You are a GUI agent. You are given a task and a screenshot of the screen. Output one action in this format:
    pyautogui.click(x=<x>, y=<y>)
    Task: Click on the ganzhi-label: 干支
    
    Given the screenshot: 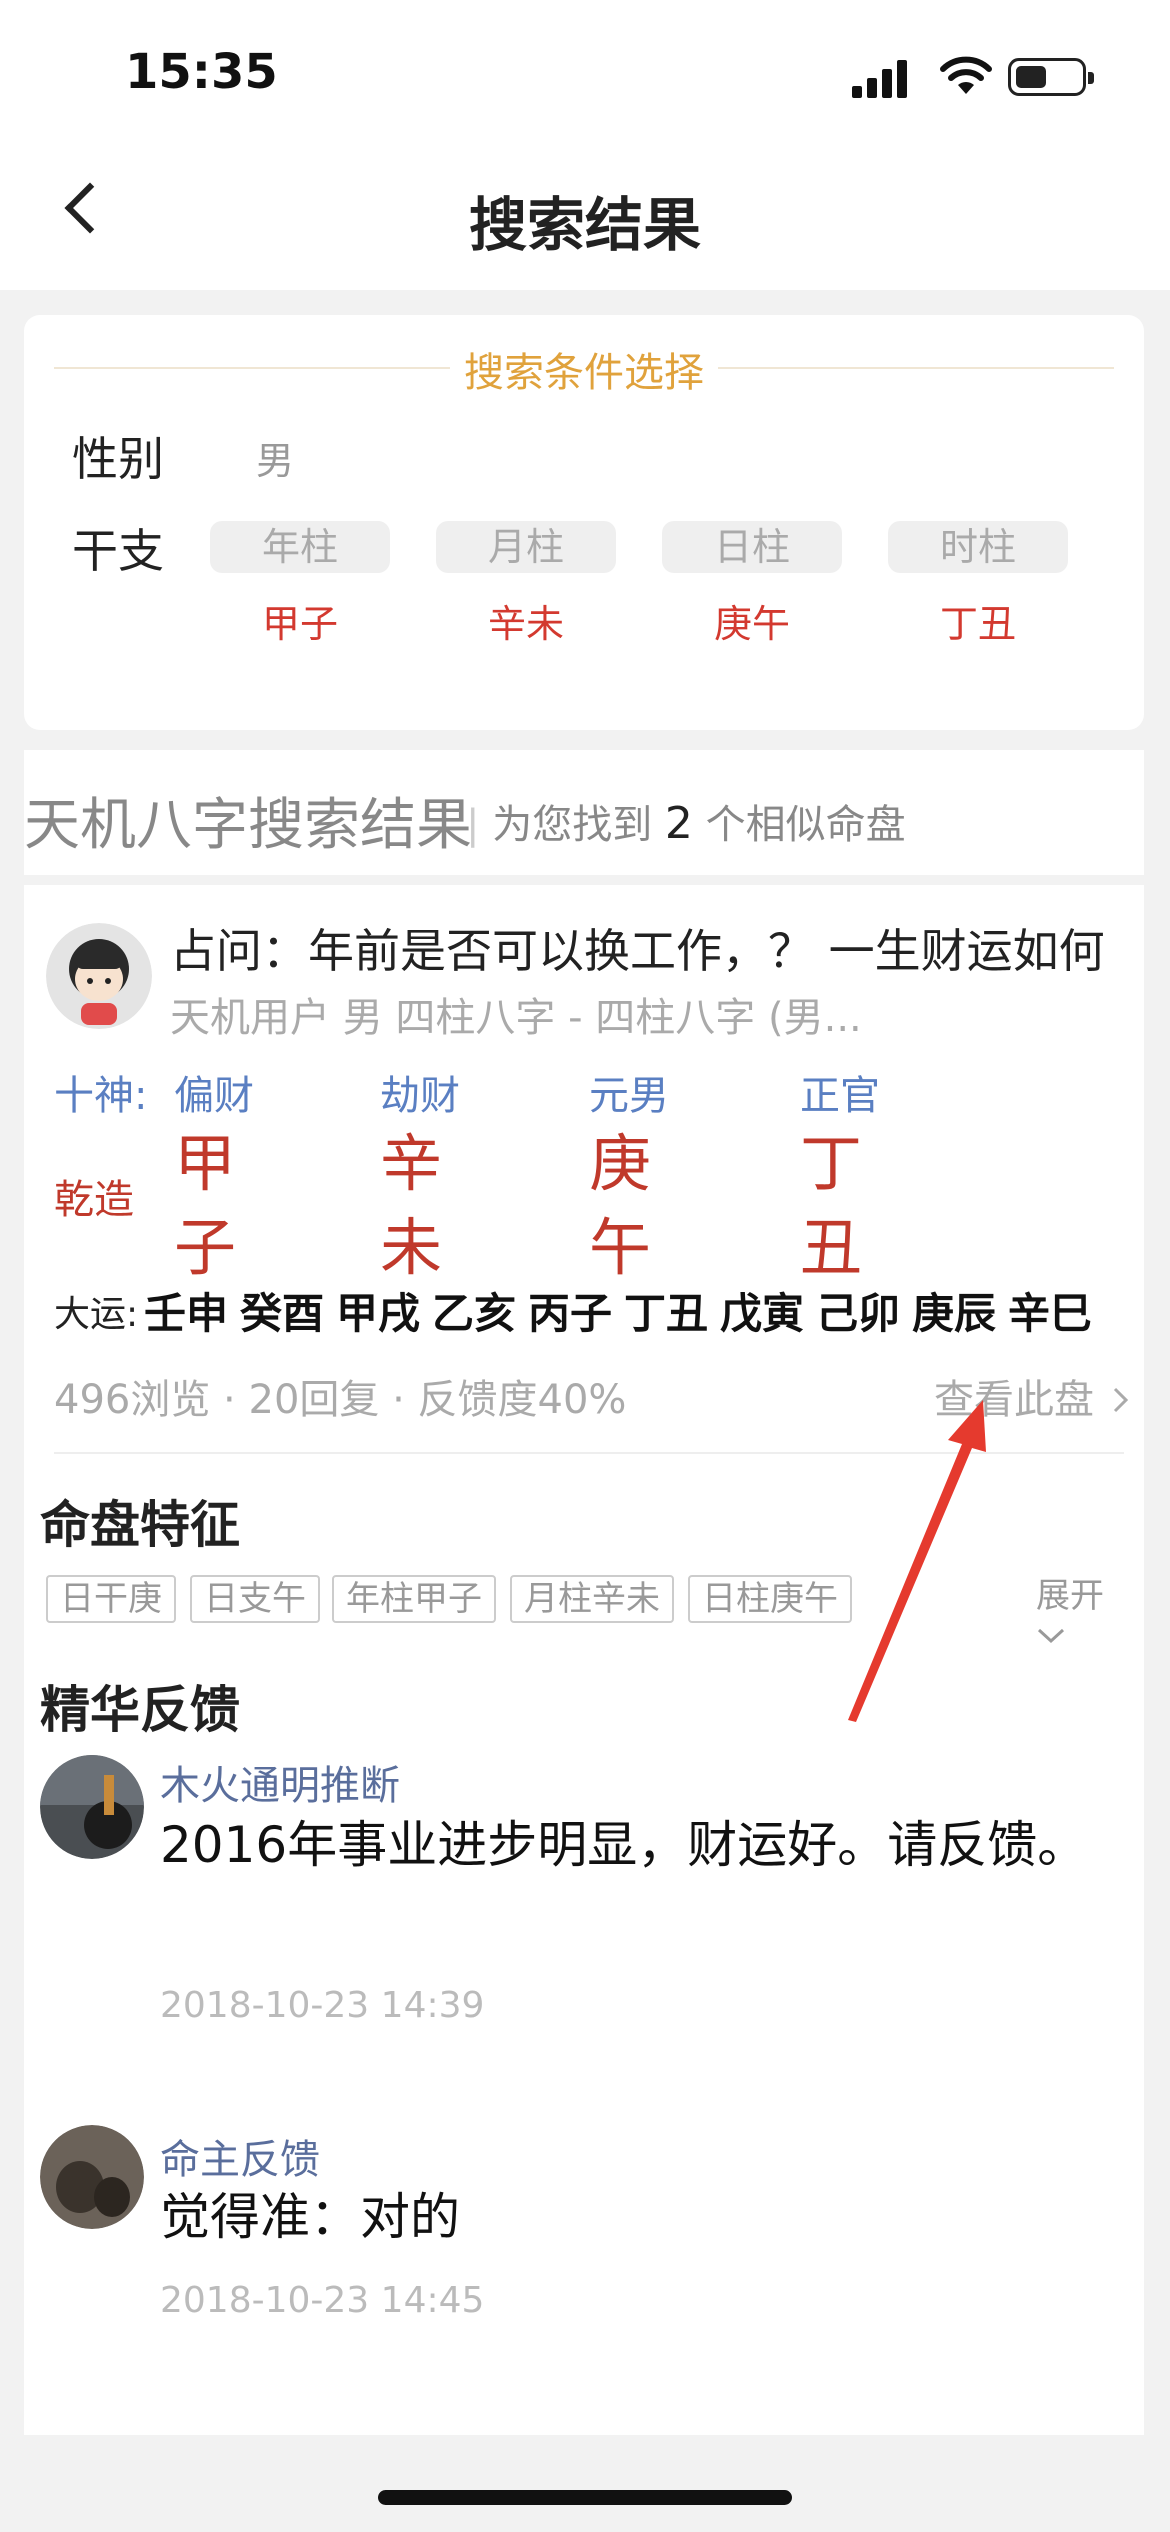 What is the action you would take?
    pyautogui.click(x=118, y=551)
    